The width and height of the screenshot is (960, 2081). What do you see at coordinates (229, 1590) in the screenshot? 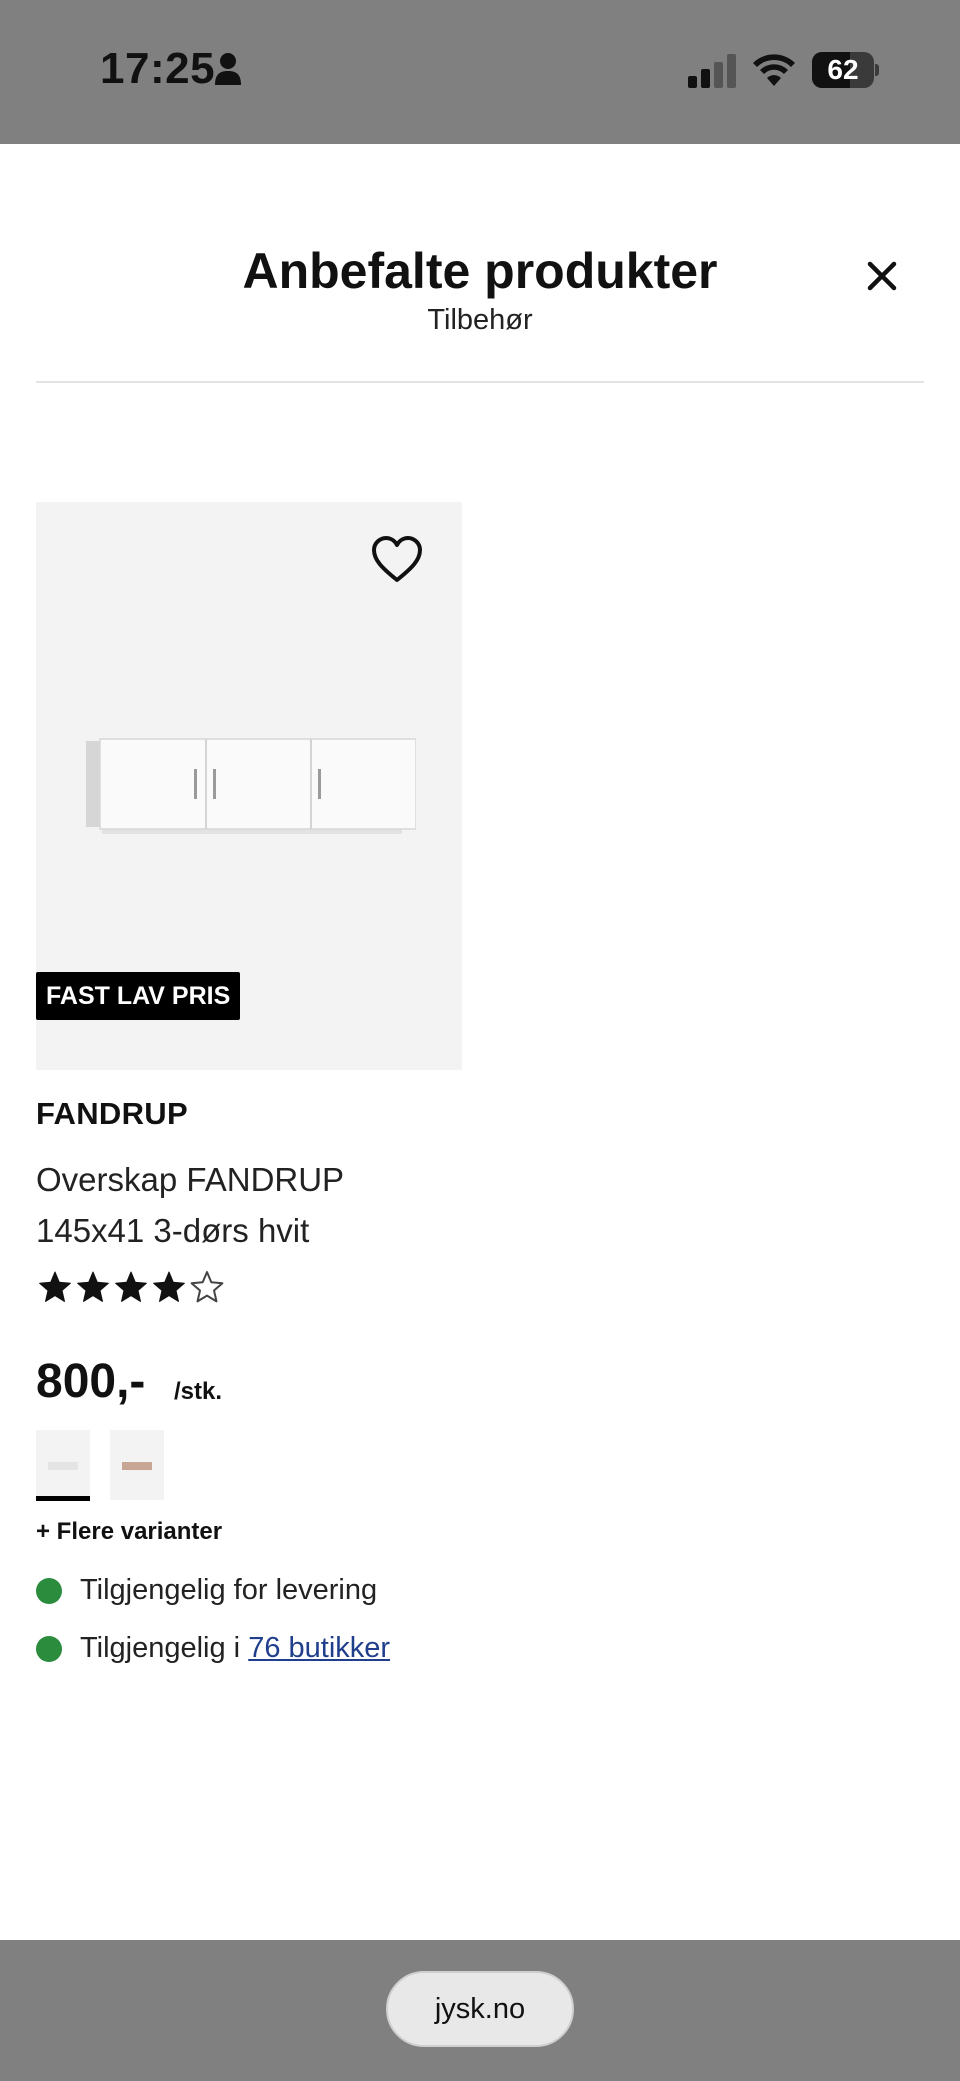
I see `delivery-availability-text: Tilgjengelig for levering` at bounding box center [229, 1590].